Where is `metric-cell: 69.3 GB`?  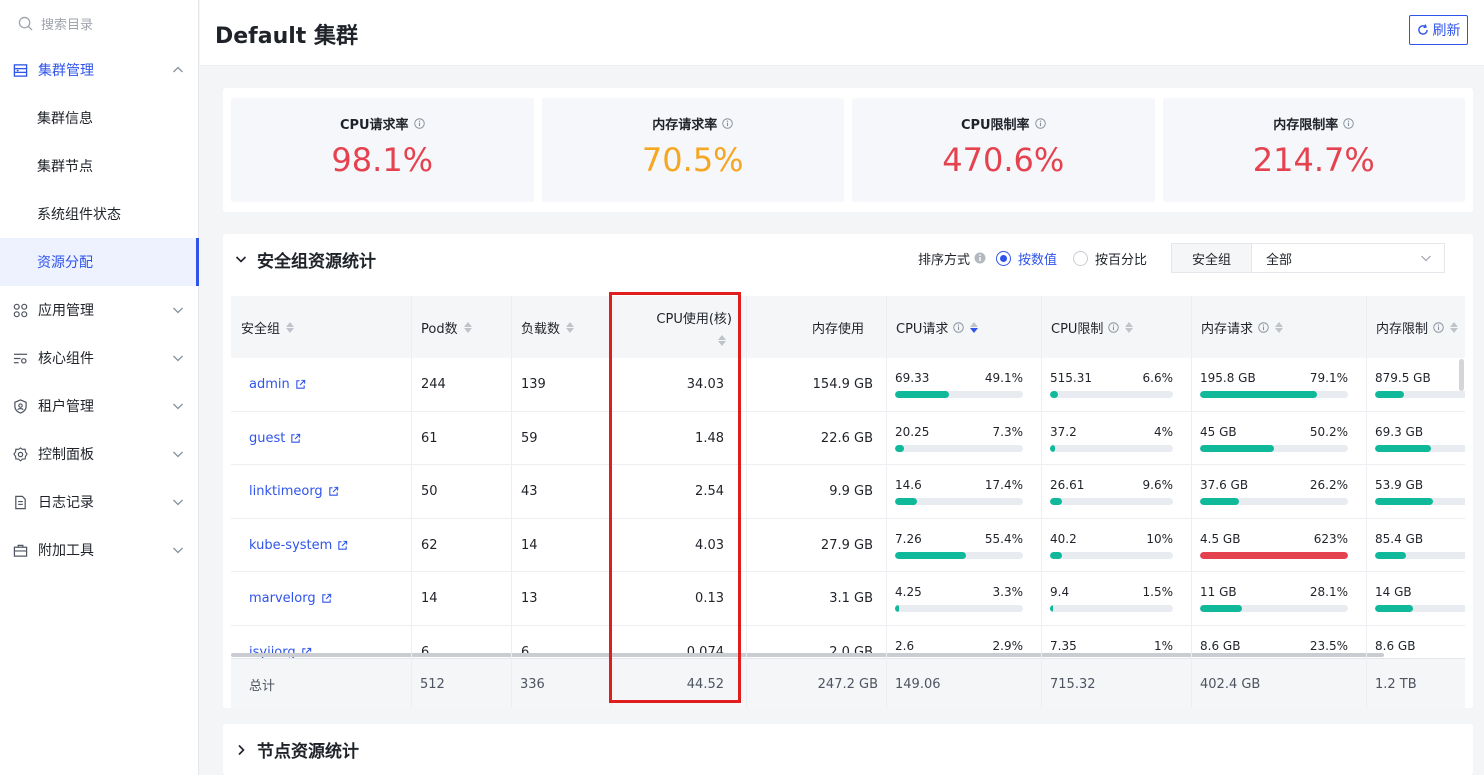
metric-cell: 69.3 GB is located at coordinates (1420, 438).